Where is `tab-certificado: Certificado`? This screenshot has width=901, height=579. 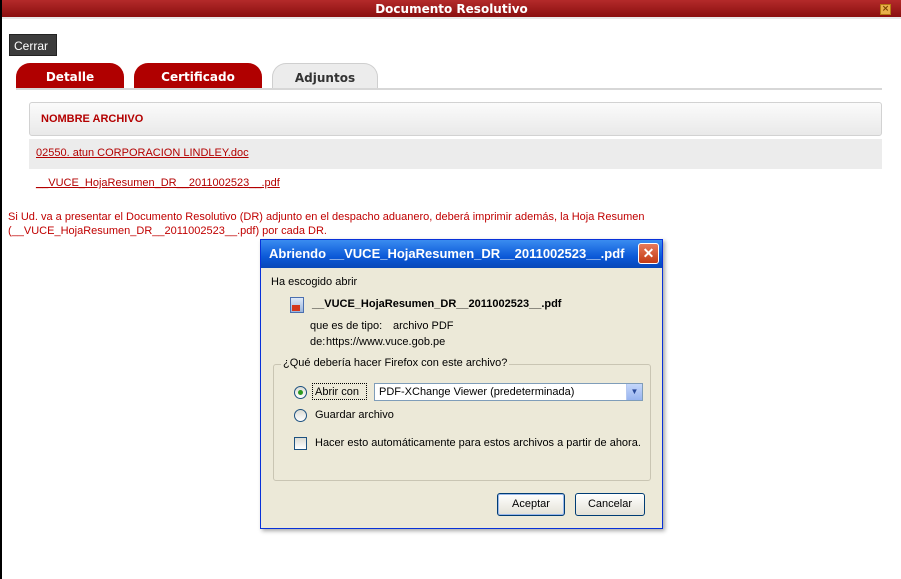
tab-certificado: Certificado is located at coordinates (198, 76).